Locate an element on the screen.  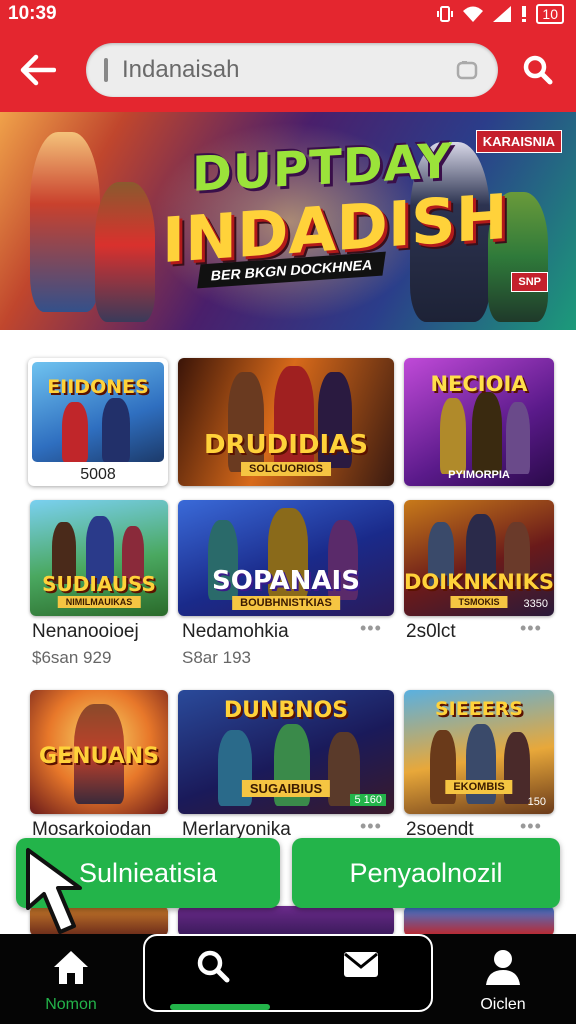
game-6-more-icon: ••• is located at coordinates (531, 628).